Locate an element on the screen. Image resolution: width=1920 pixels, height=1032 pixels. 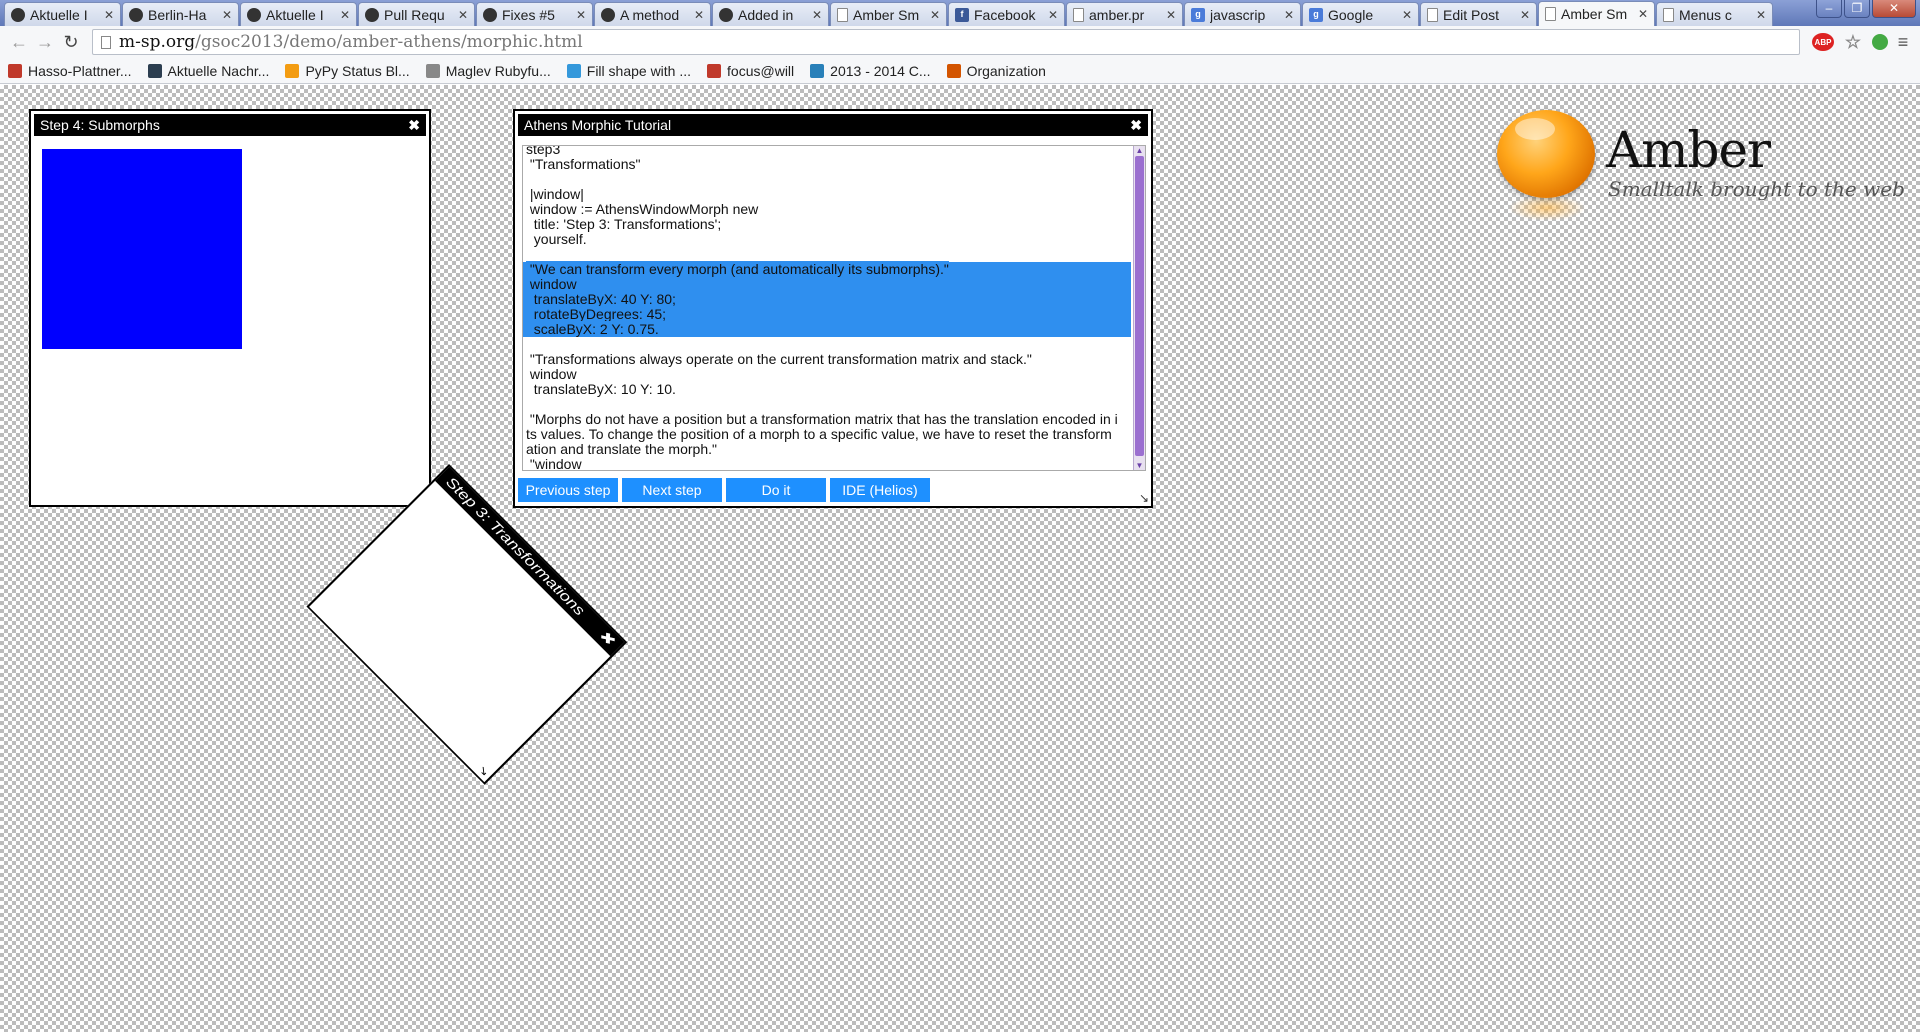
code-line: translateByX: 40 Y: 80; is located at coordinates (827, 299).